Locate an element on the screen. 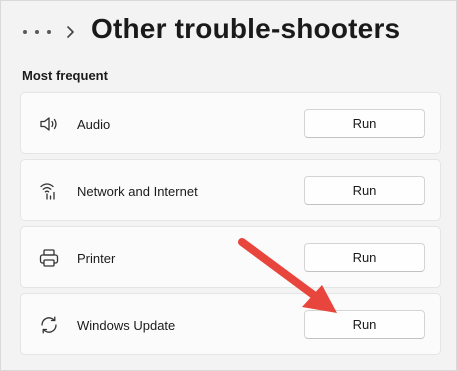 Image resolution: width=457 pixels, height=371 pixels. item-label: Audio is located at coordinates (94, 124).